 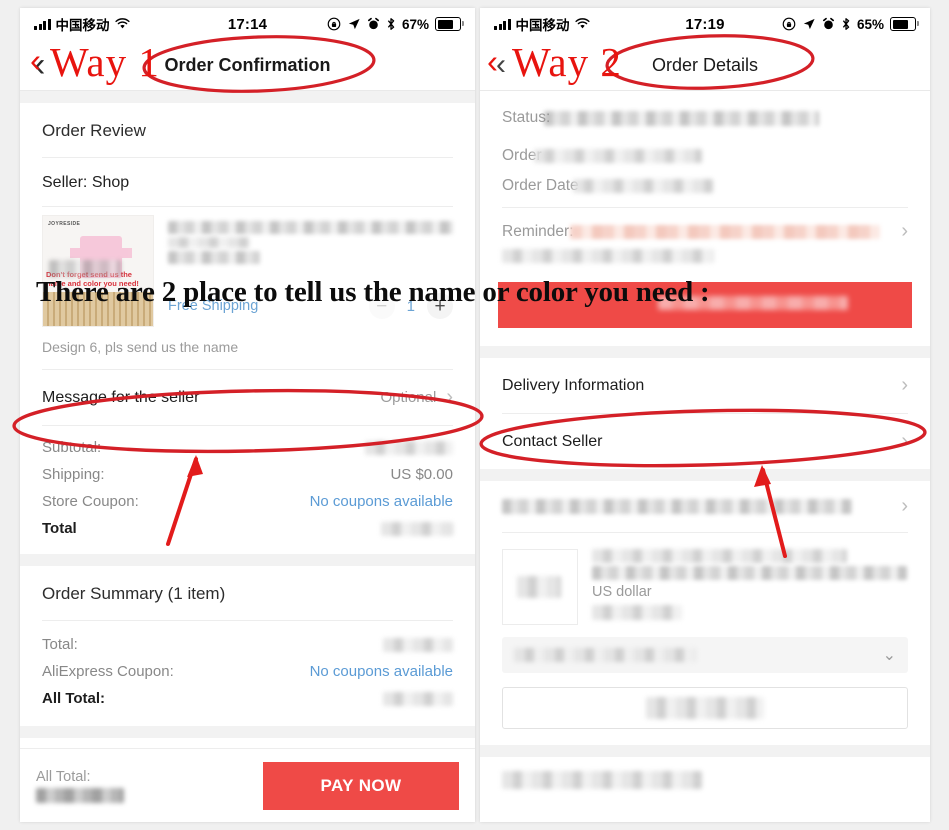 What do you see at coordinates (421, 474) in the screenshot?
I see `row-value: US $0.00` at bounding box center [421, 474].